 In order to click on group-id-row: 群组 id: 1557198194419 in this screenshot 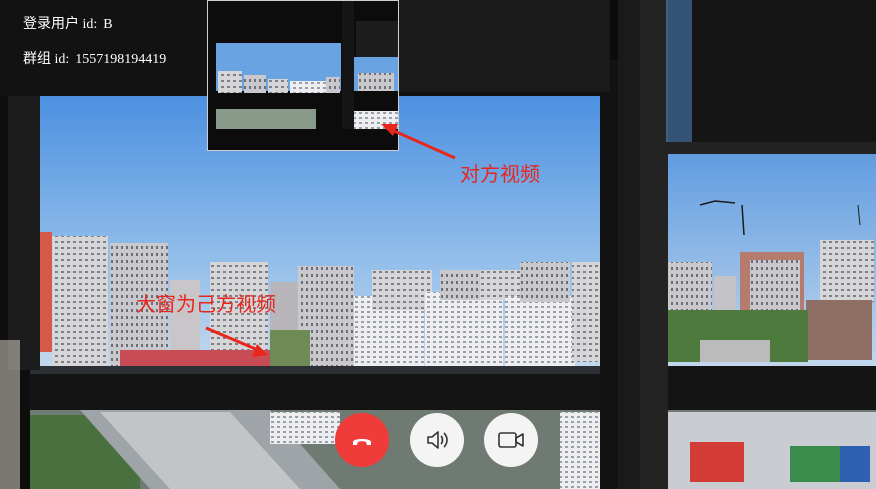, I will do `click(94, 60)`.